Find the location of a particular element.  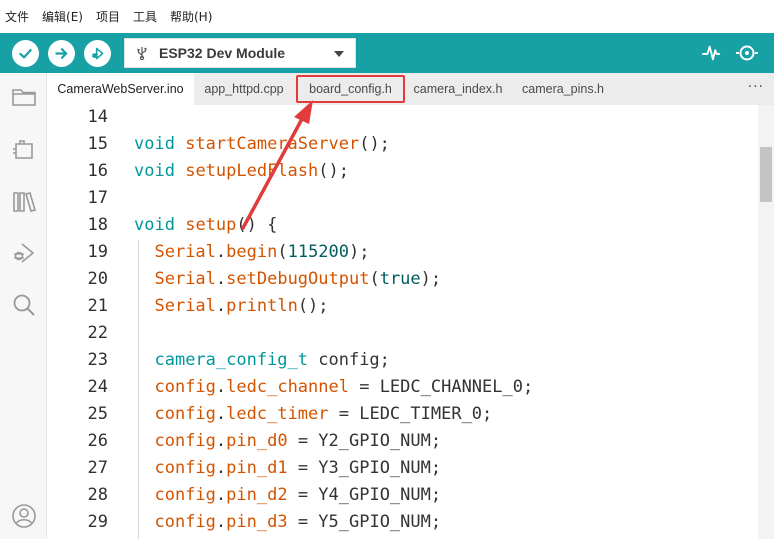

debug-button is located at coordinates (97, 53).